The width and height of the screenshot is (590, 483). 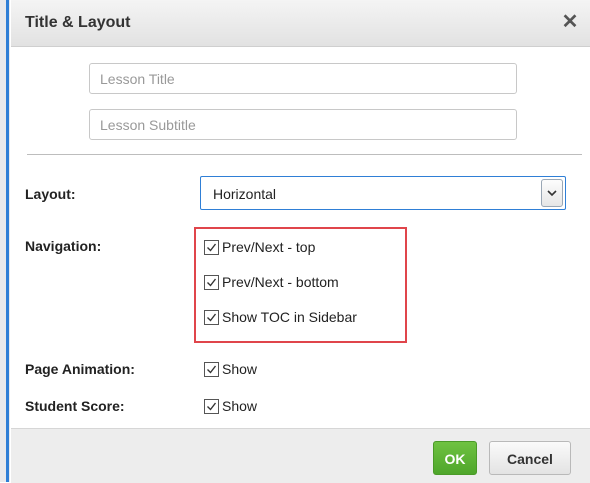 What do you see at coordinates (80, 369) in the screenshot?
I see `page-animation-label: Page Animation:` at bounding box center [80, 369].